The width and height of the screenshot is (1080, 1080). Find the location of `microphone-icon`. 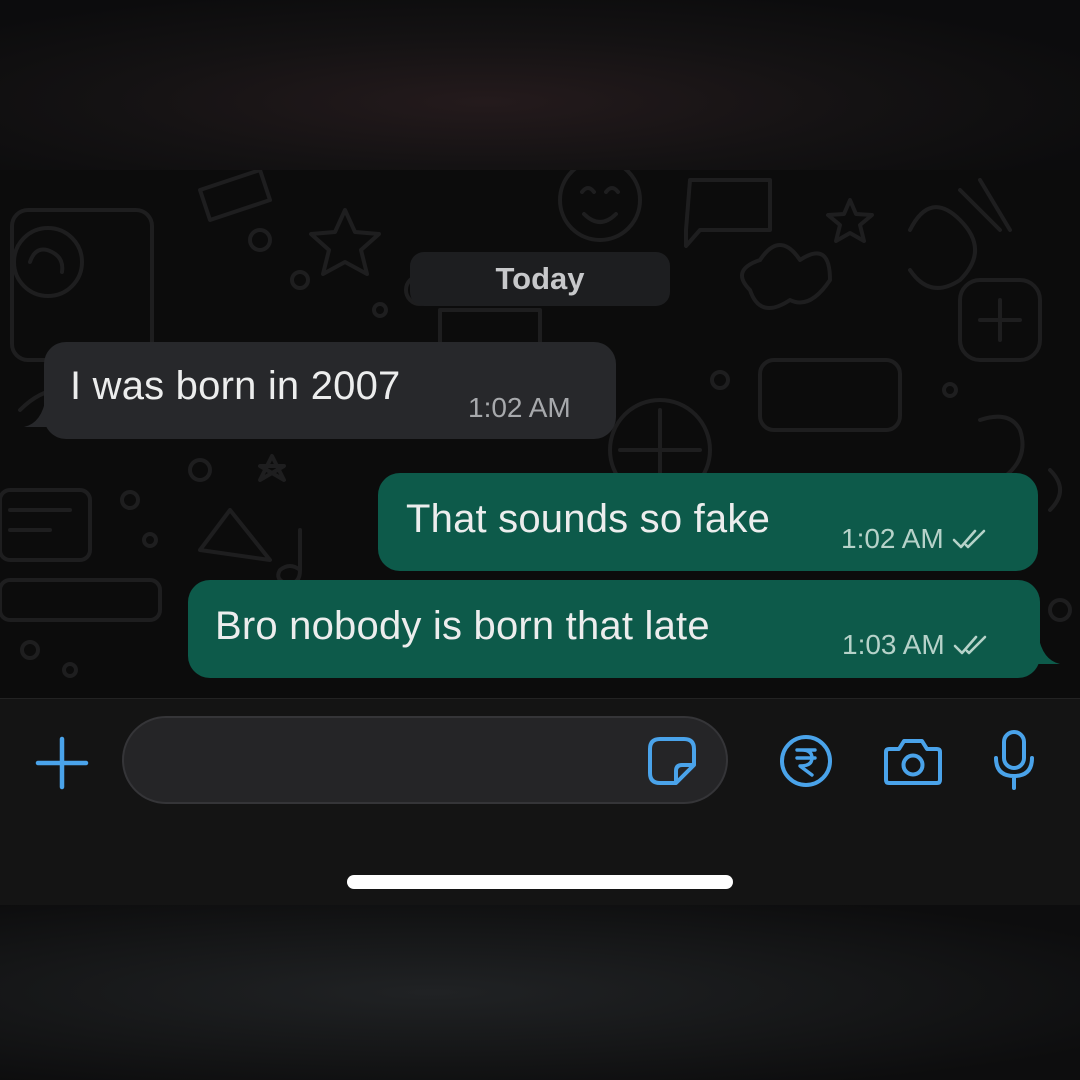

microphone-icon is located at coordinates (1014, 760).